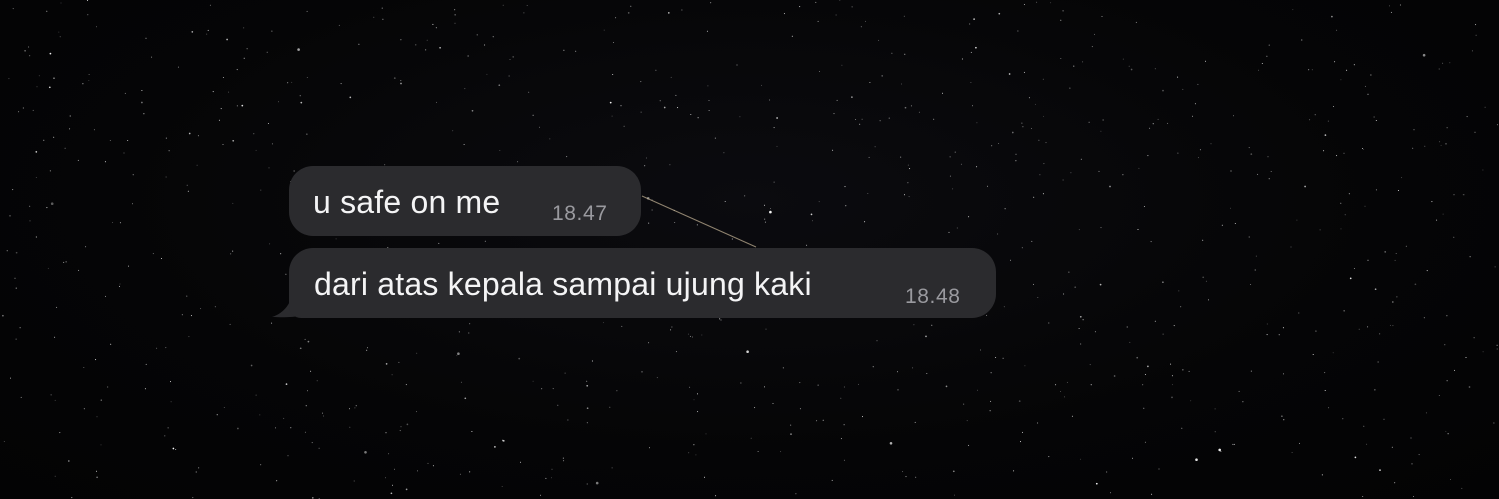 The width and height of the screenshot is (1499, 499). What do you see at coordinates (465, 201) in the screenshot?
I see `message-bubble: u safe on me 18.47` at bounding box center [465, 201].